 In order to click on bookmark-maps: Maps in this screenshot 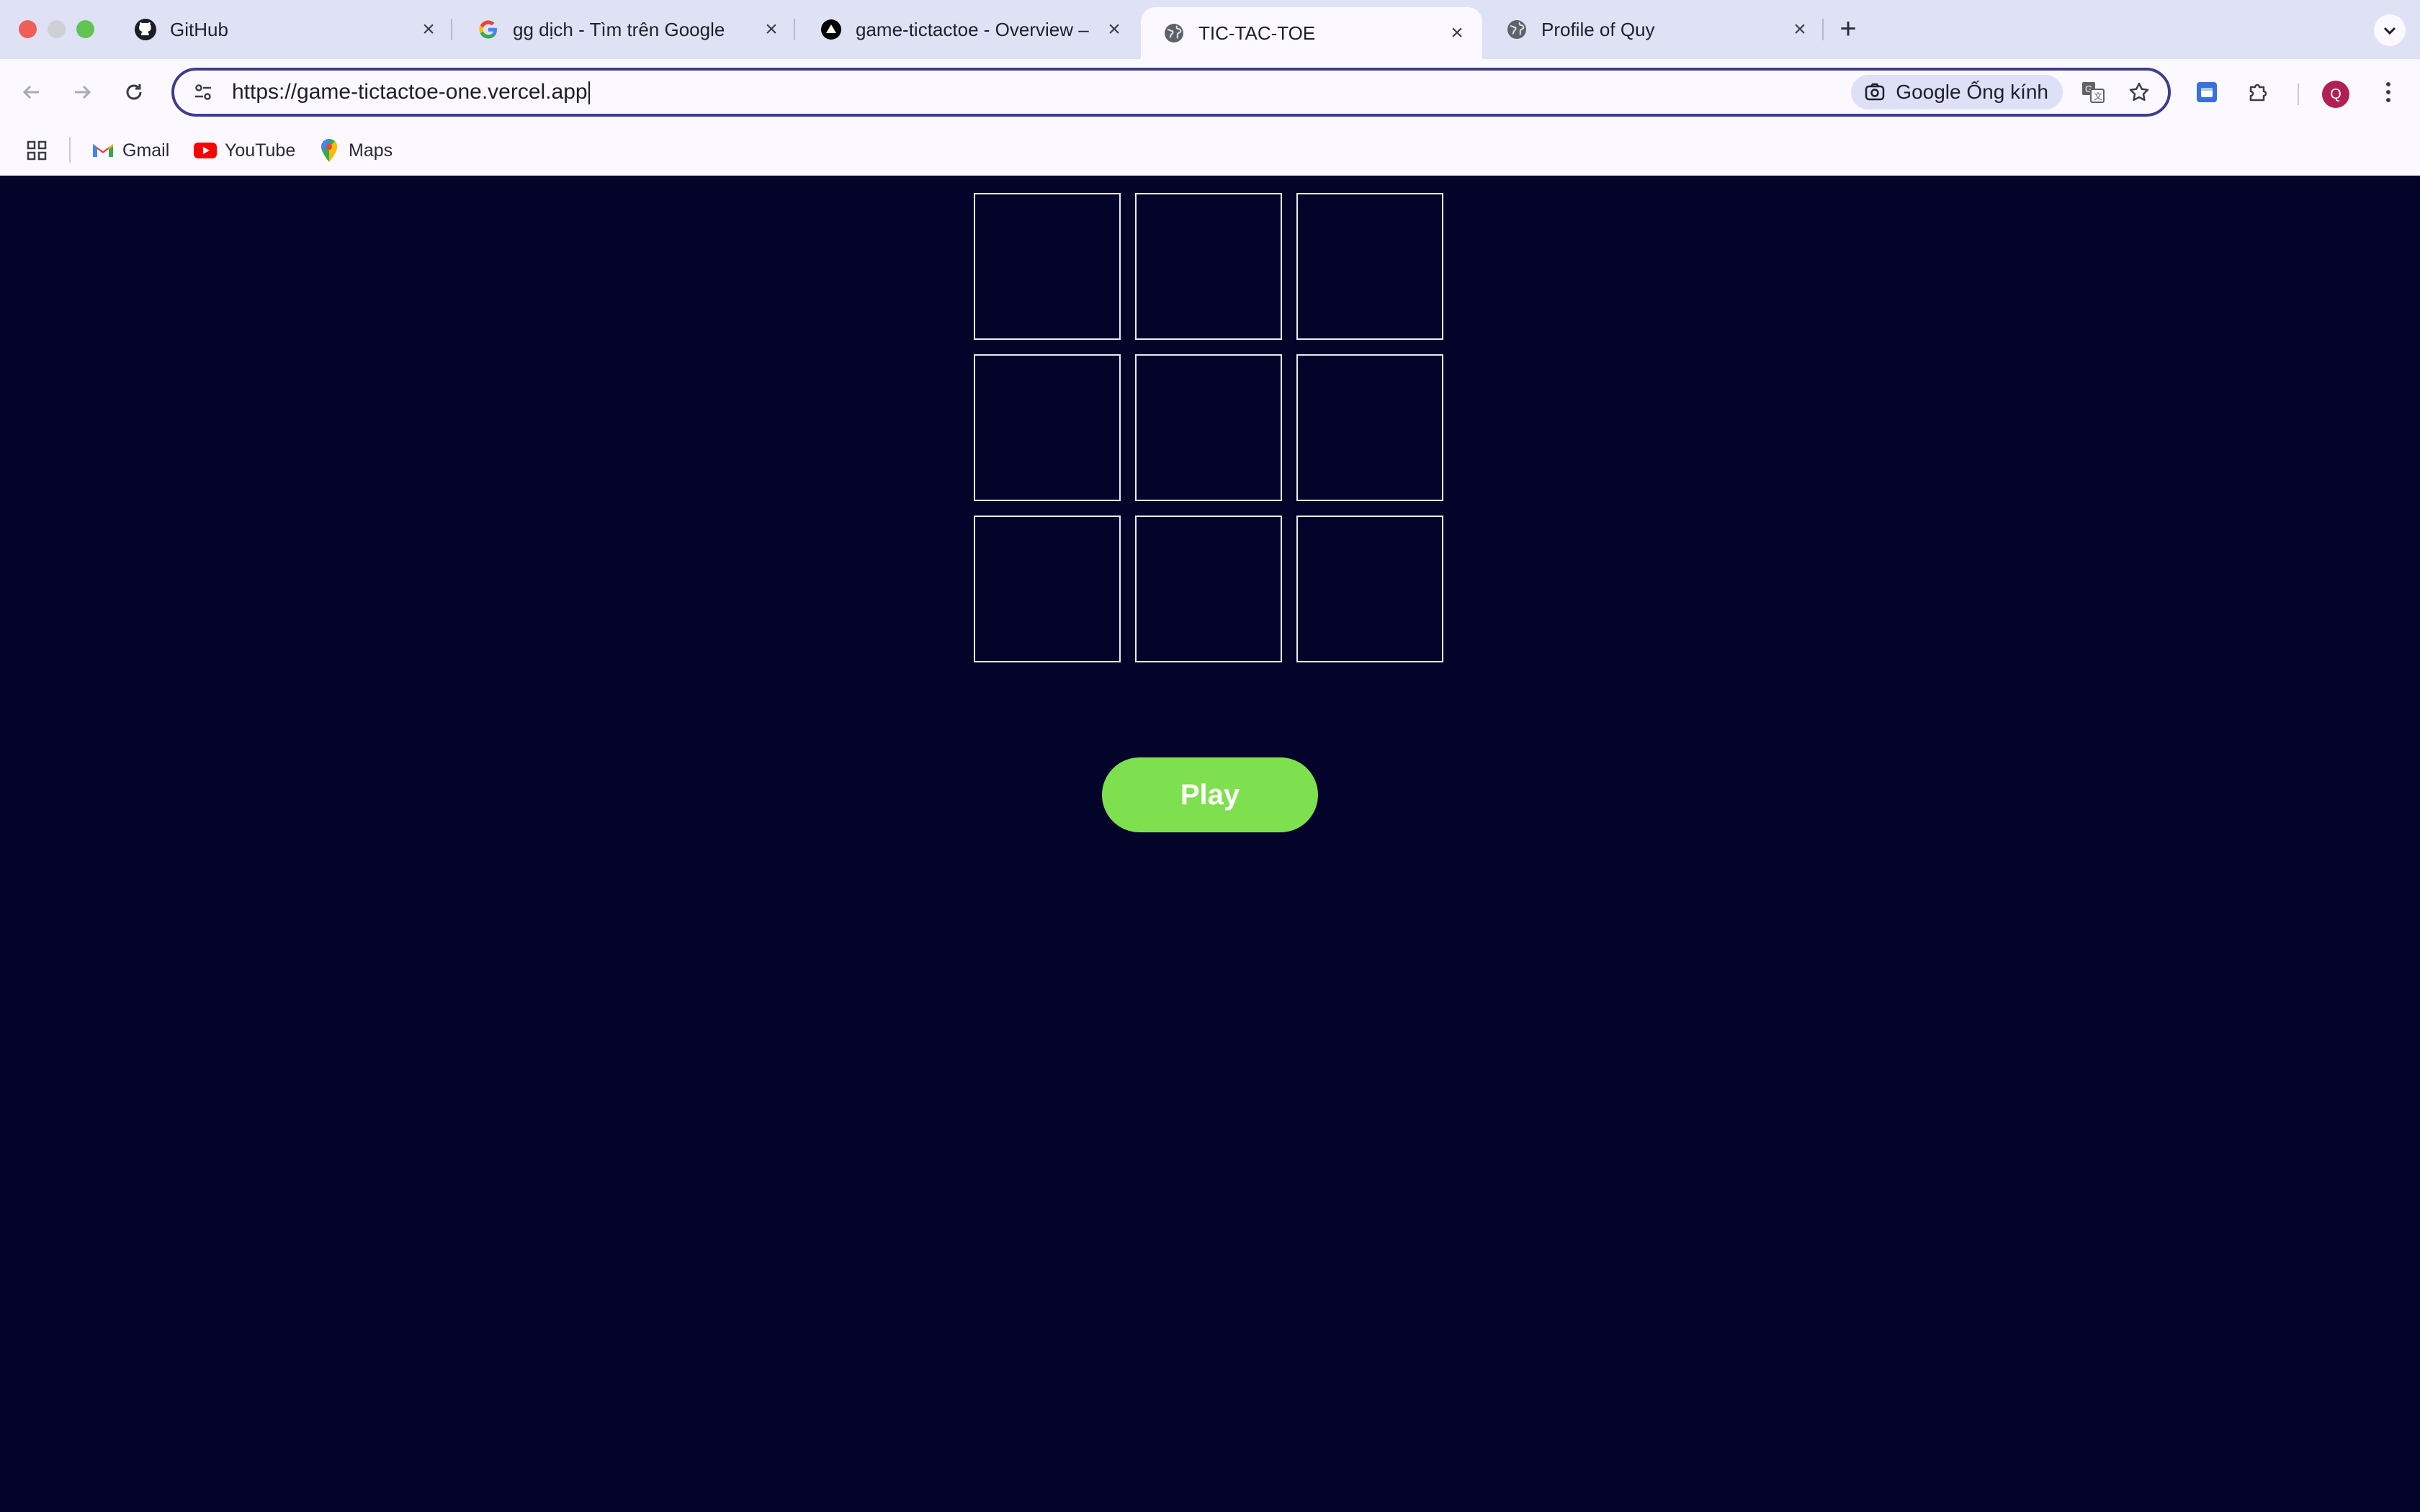, I will do `click(355, 150)`.